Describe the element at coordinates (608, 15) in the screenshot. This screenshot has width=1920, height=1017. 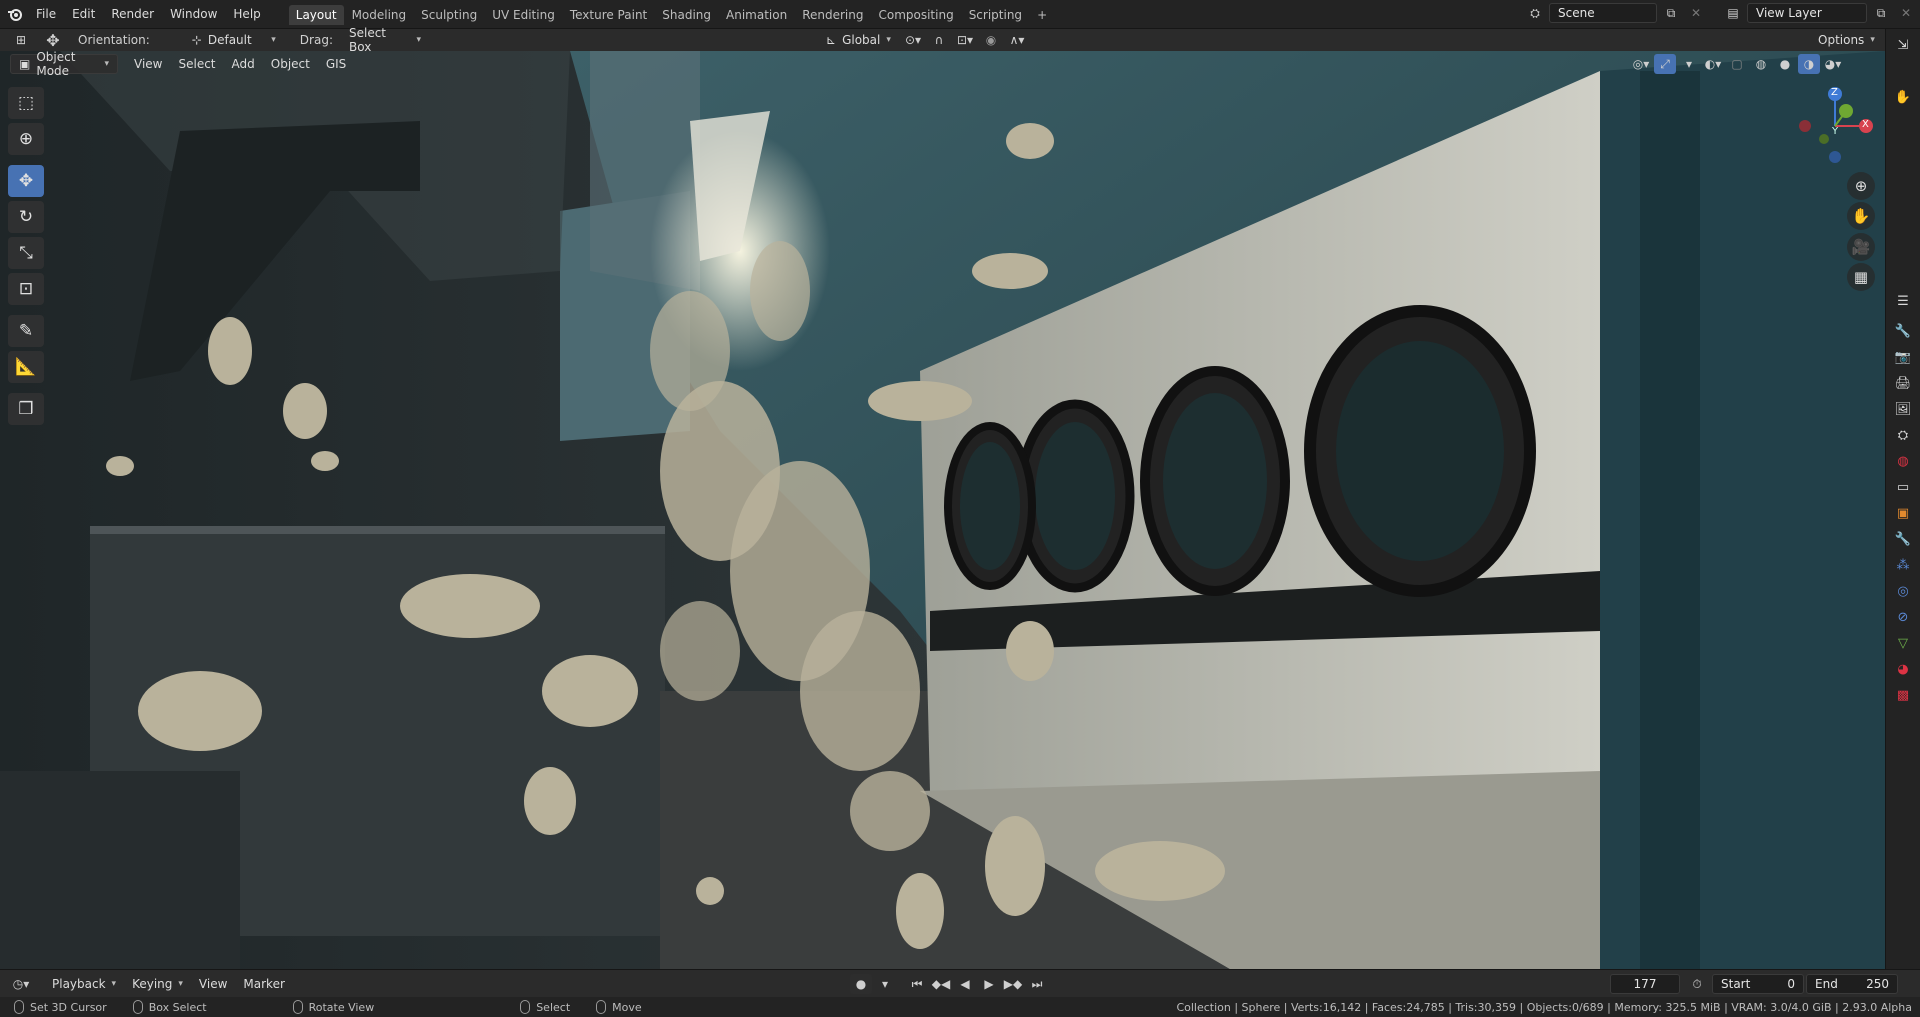
I see `tab-texture-paint: Texture Paint` at that location.